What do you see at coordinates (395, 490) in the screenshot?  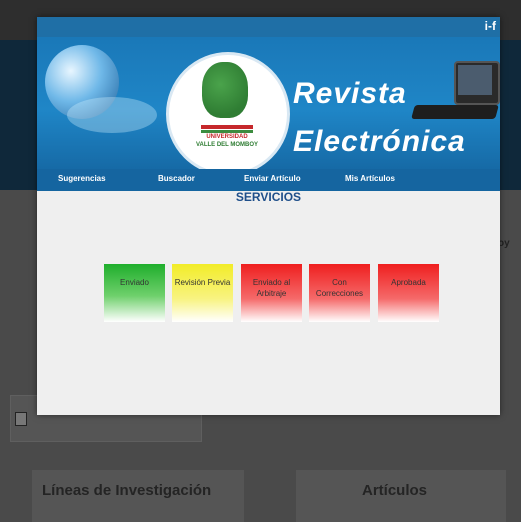 I see `section-title-articulos: Artículos` at bounding box center [395, 490].